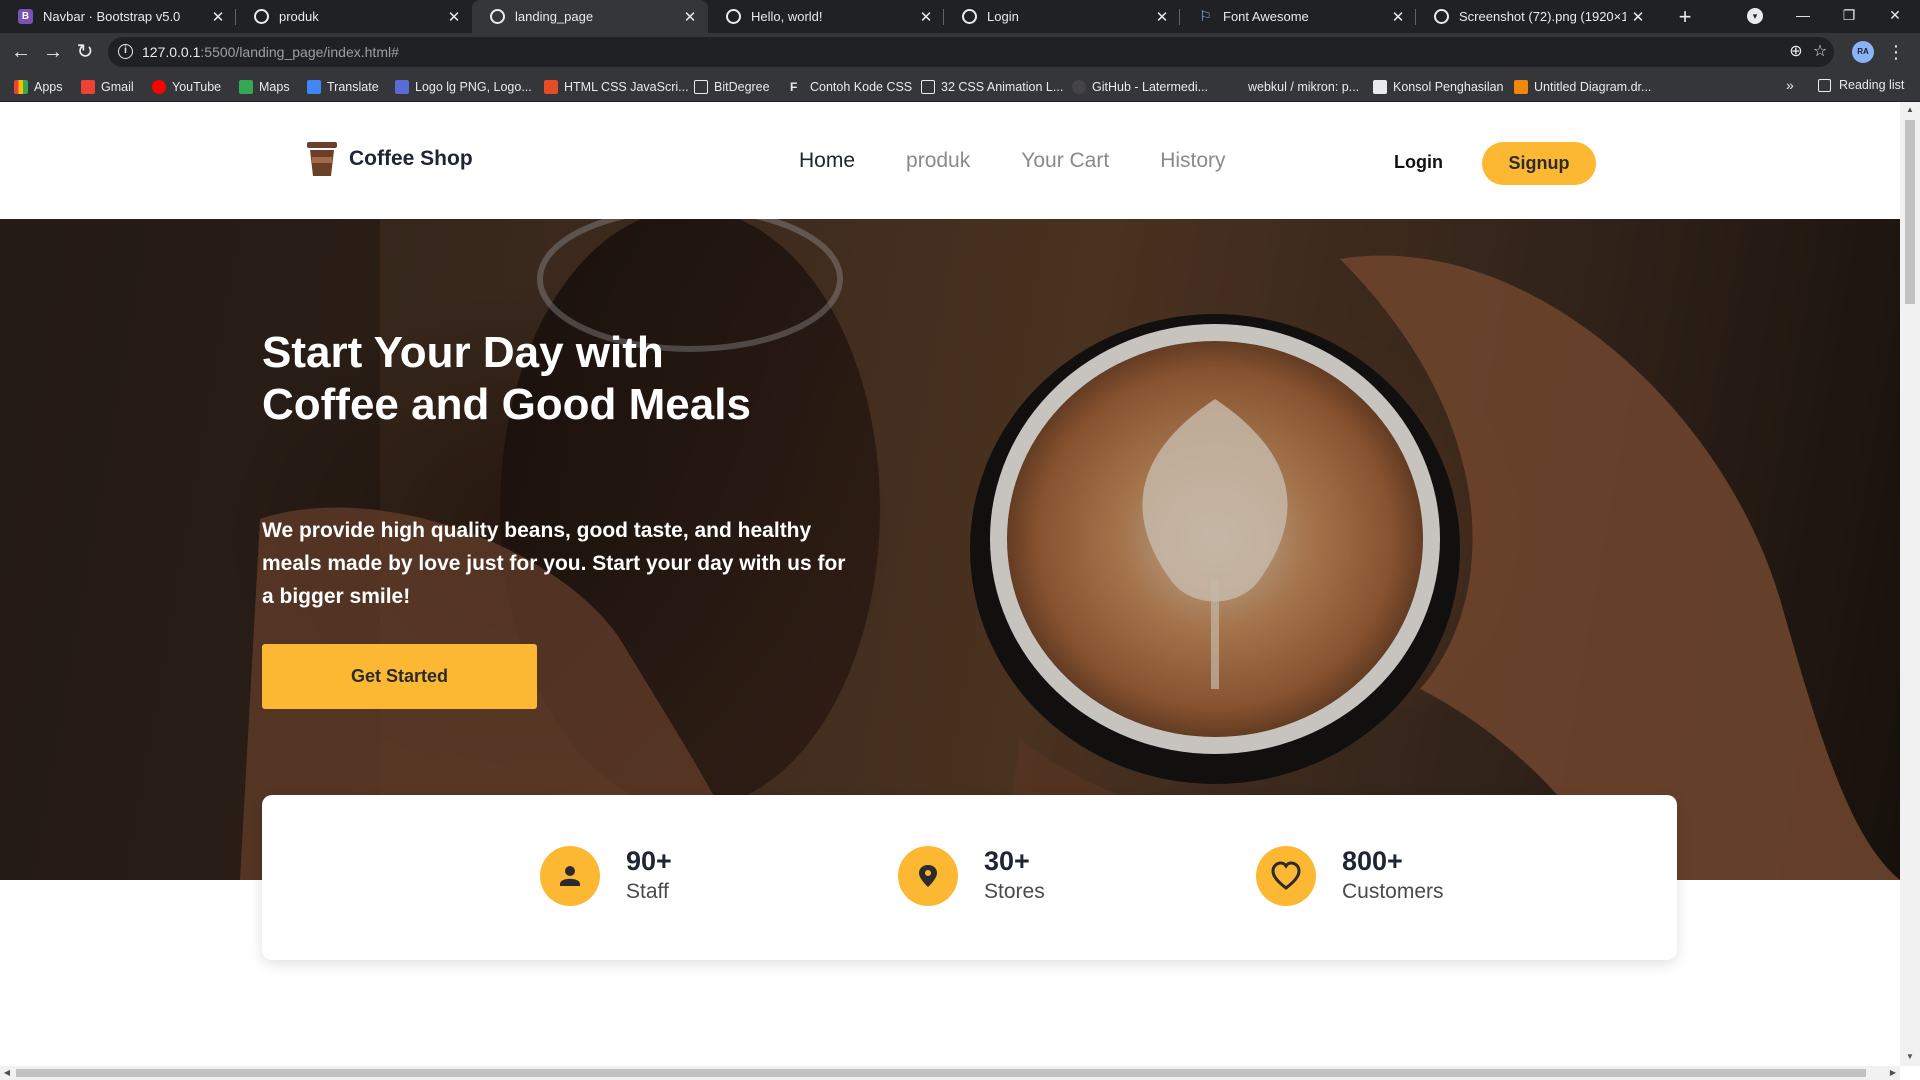  I want to click on html-css-icon, so click(551, 87).